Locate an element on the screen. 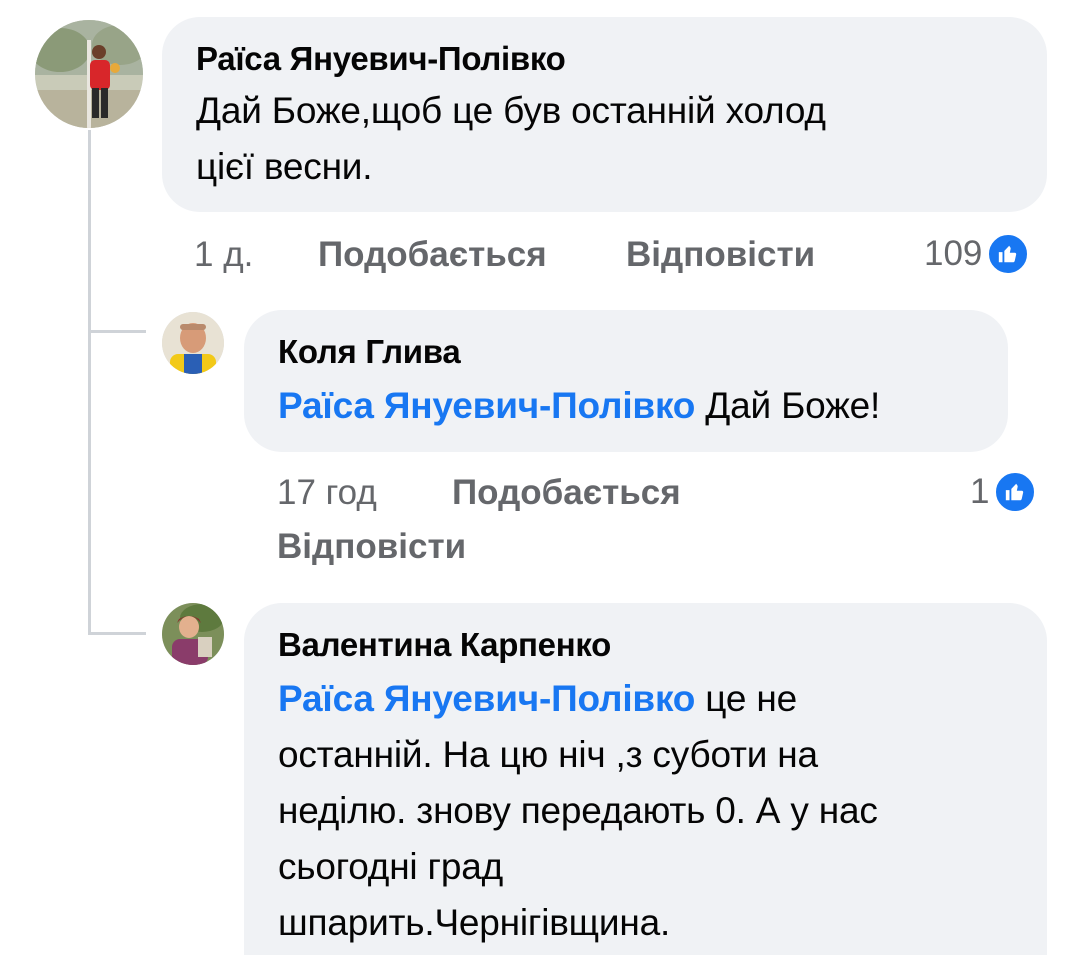 The width and height of the screenshot is (1080, 955). comment-text-line: останній. На цю ніч ,з суботи на is located at coordinates (548, 754).